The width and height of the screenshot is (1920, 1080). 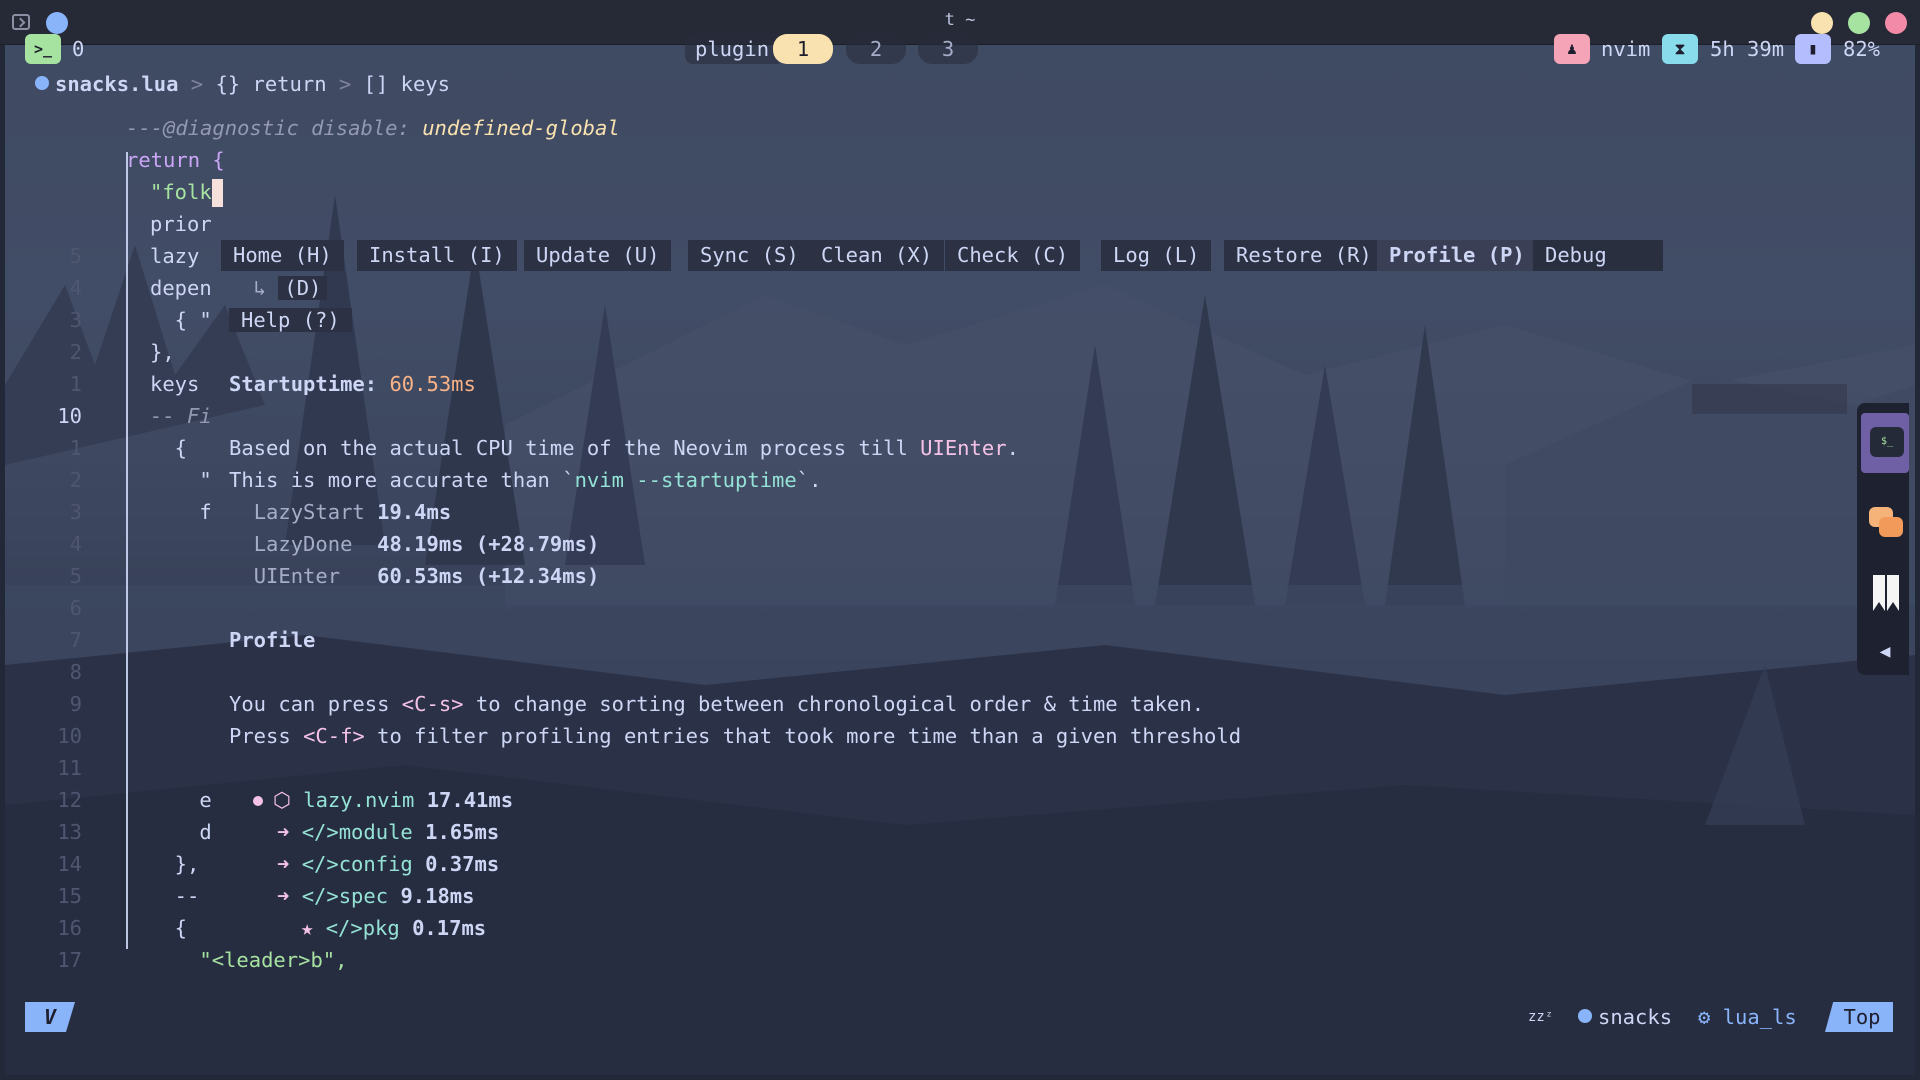 I want to click on entry-value: 0.37ms, so click(x=462, y=864).